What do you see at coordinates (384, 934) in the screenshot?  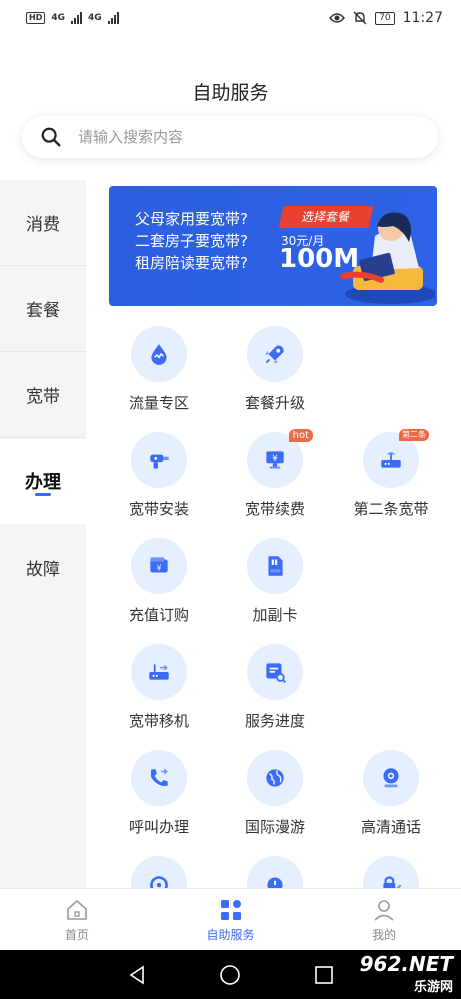 I see `tab-label: 我的` at bounding box center [384, 934].